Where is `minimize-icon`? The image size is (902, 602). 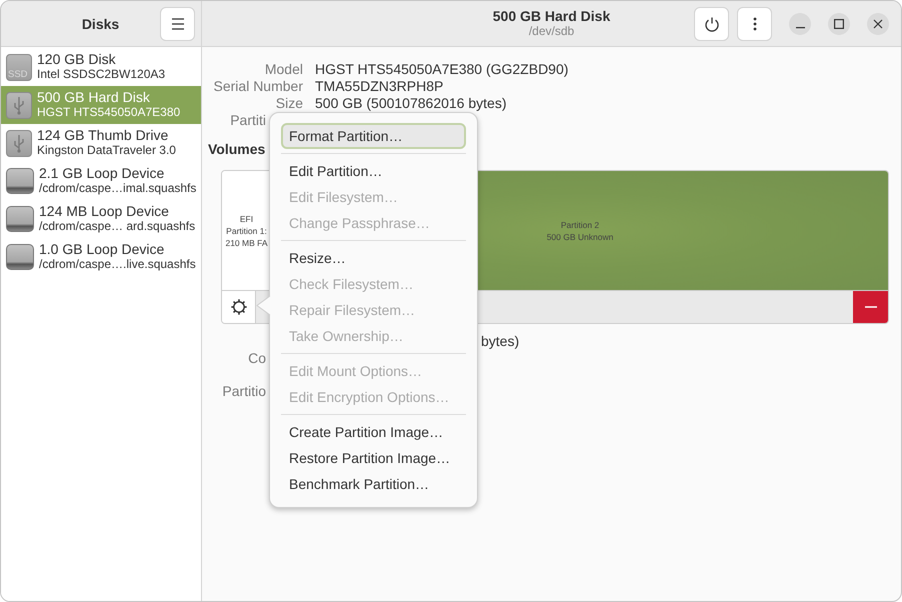 minimize-icon is located at coordinates (800, 27).